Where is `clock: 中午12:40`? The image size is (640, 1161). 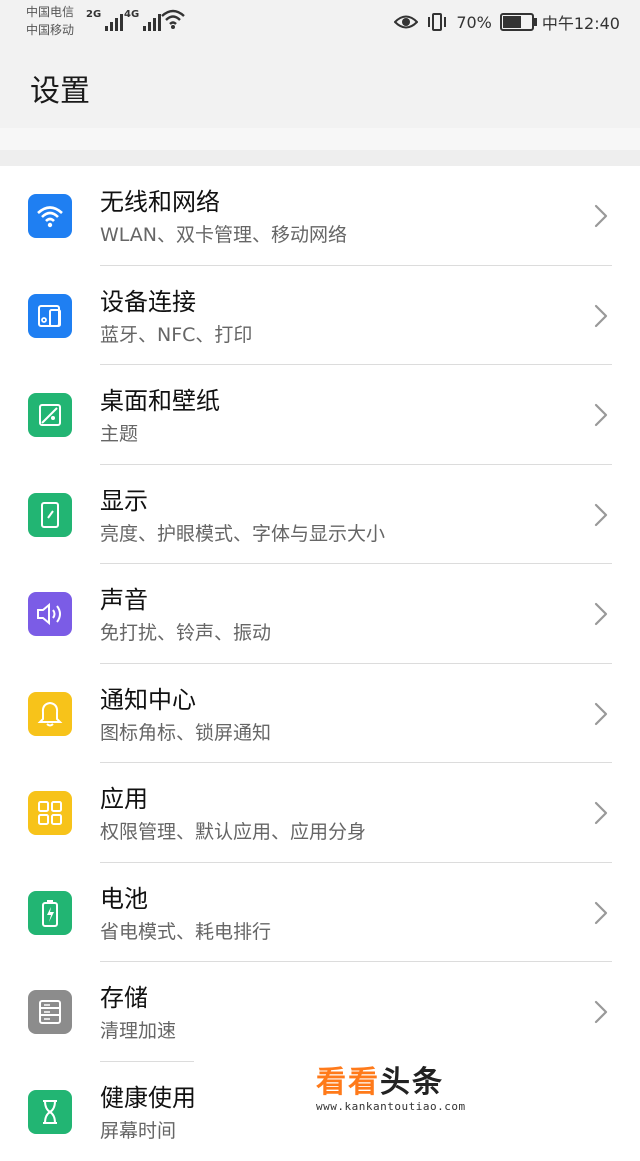 clock: 中午12:40 is located at coordinates (581, 22).